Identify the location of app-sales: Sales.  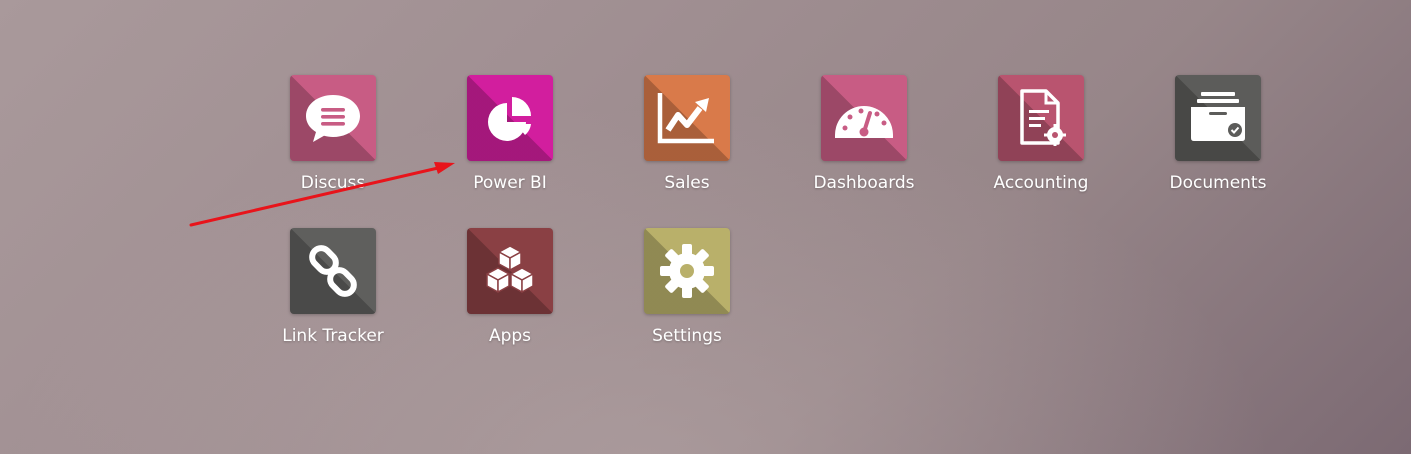
(687, 135).